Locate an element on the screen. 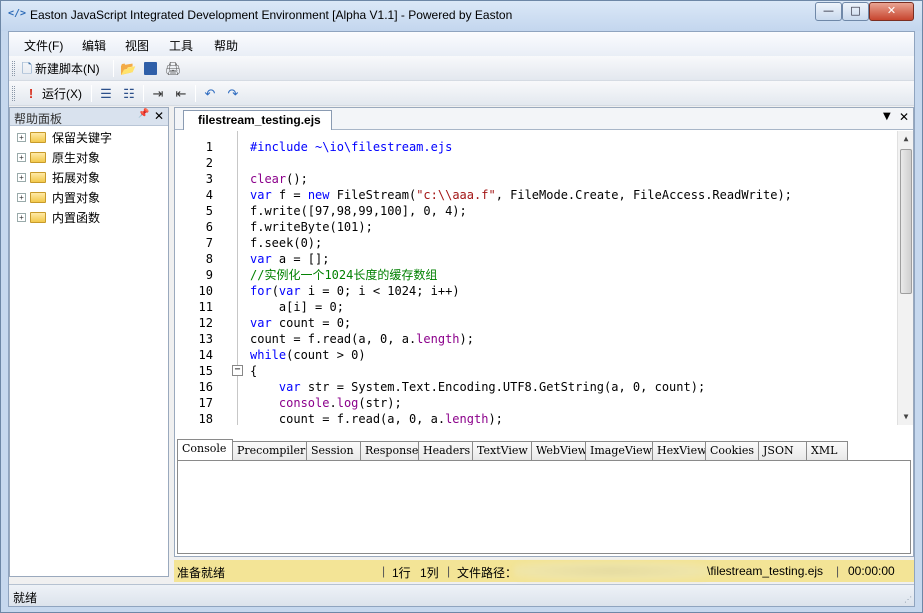  code-line: 2 is located at coordinates (535, 163).